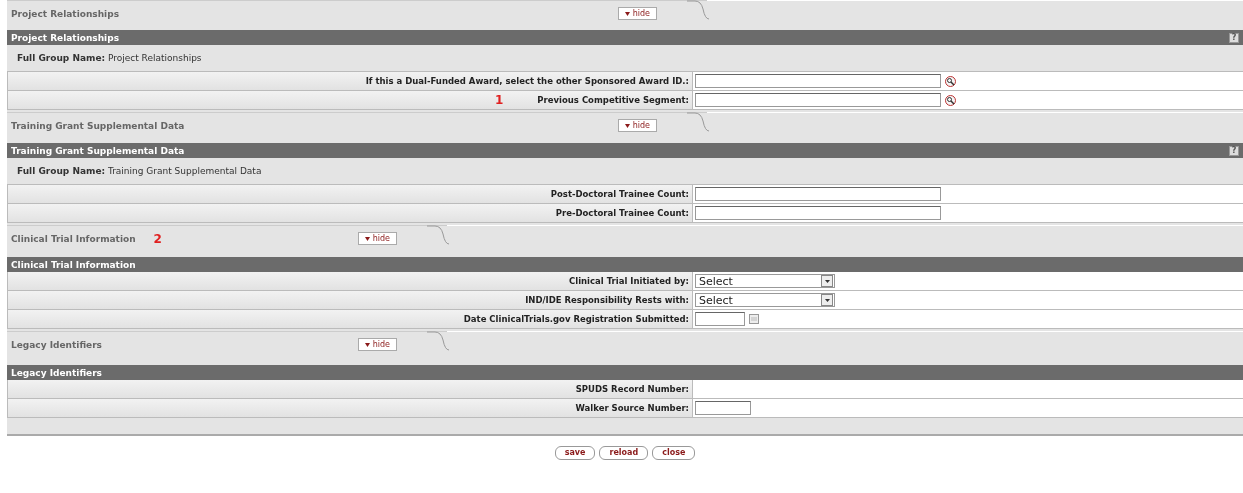  I want to click on field-label: If this a Dual-Funded Award, select the other Sponsored Award ID.:, so click(527, 81).